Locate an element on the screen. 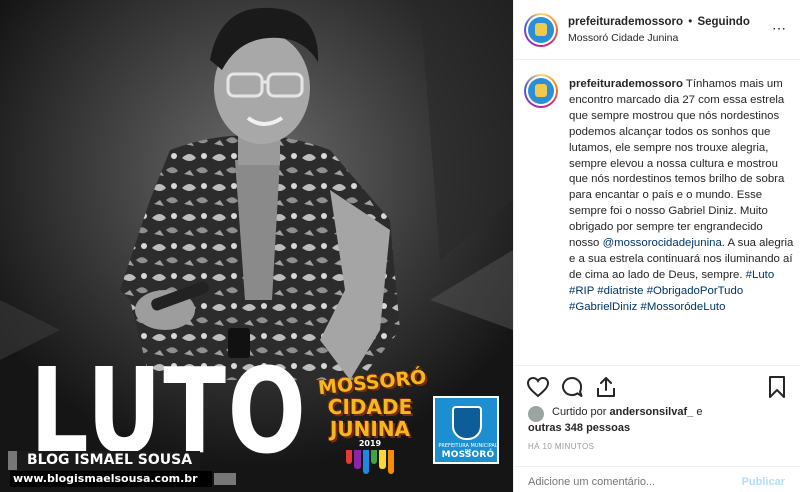  more-options-icon: ⋯ is located at coordinates (779, 28).